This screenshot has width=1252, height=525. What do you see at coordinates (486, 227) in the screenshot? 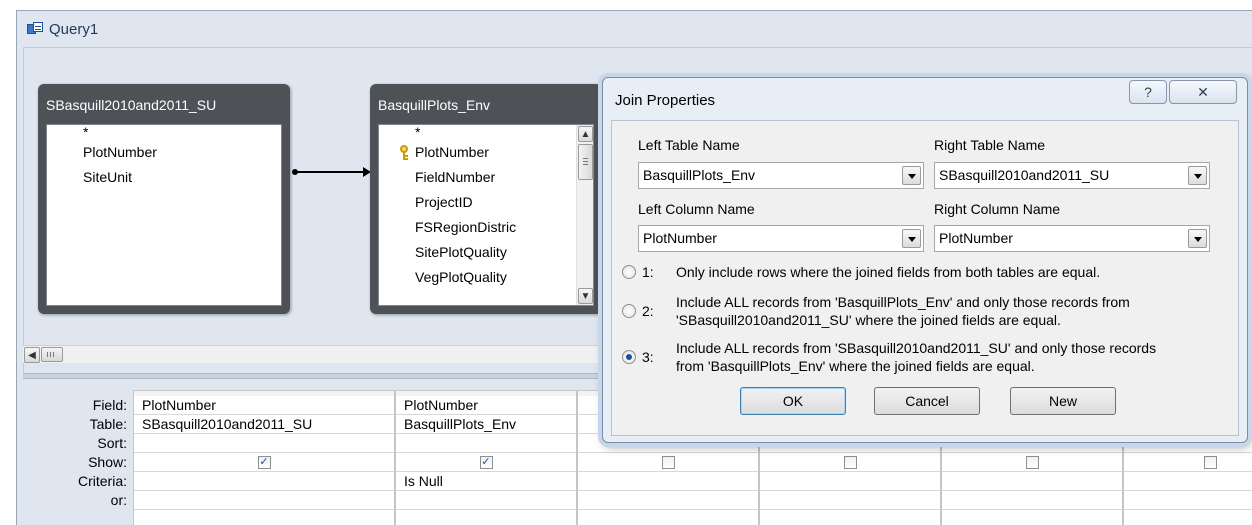
I see `field-list-item: FSRegionDistric` at bounding box center [486, 227].